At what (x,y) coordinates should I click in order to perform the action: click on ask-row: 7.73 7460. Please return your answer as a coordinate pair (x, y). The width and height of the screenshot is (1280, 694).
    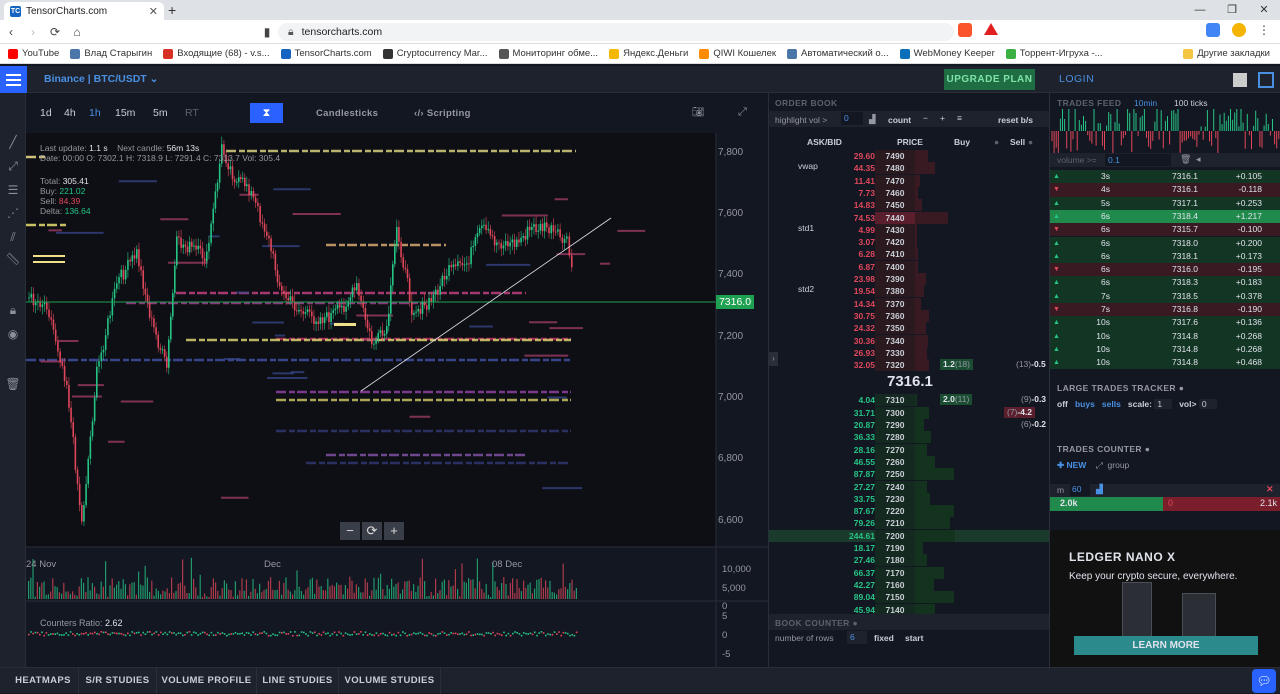
    Looking at the image, I should click on (909, 192).